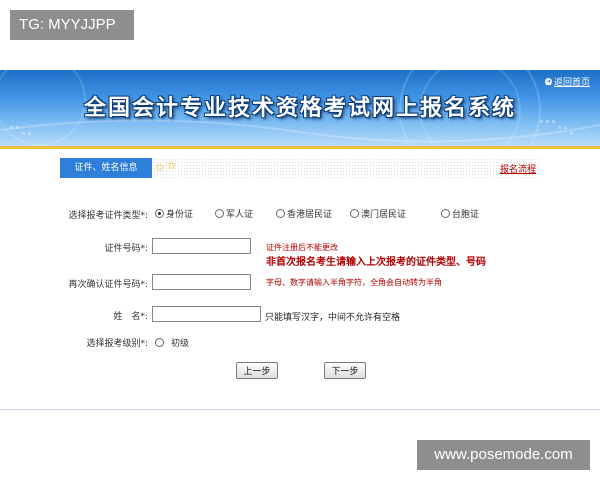 This screenshot has height=480, width=600. Describe the element at coordinates (300, 168) in the screenshot. I see `tab-bar: 证件、姓名信息 ✩ ✩ 报名流程` at that location.